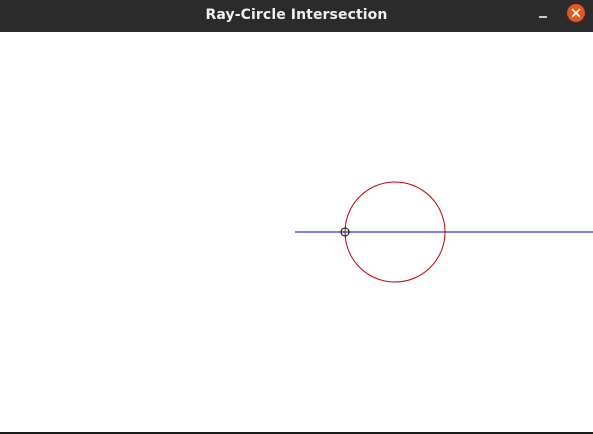  I want to click on close-button, so click(576, 13).